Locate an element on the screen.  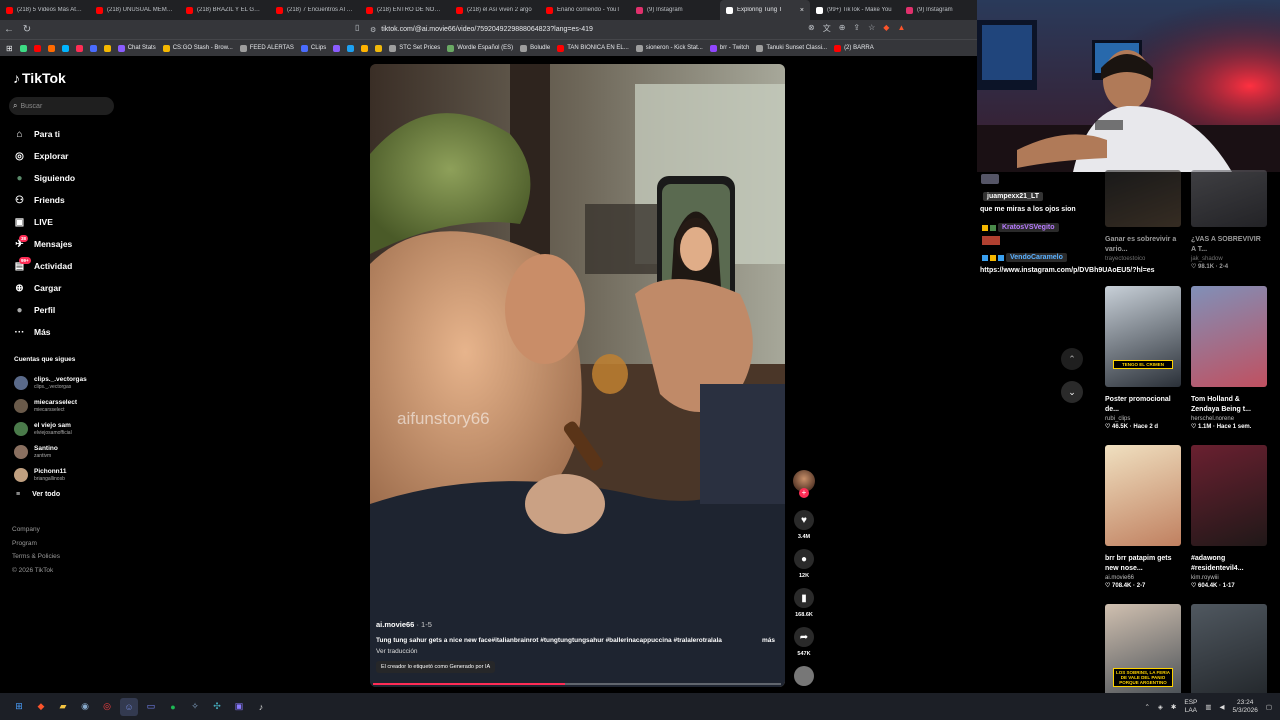
sidebar-item-perfil: ● Perfil is located at coordinates (70, 310).